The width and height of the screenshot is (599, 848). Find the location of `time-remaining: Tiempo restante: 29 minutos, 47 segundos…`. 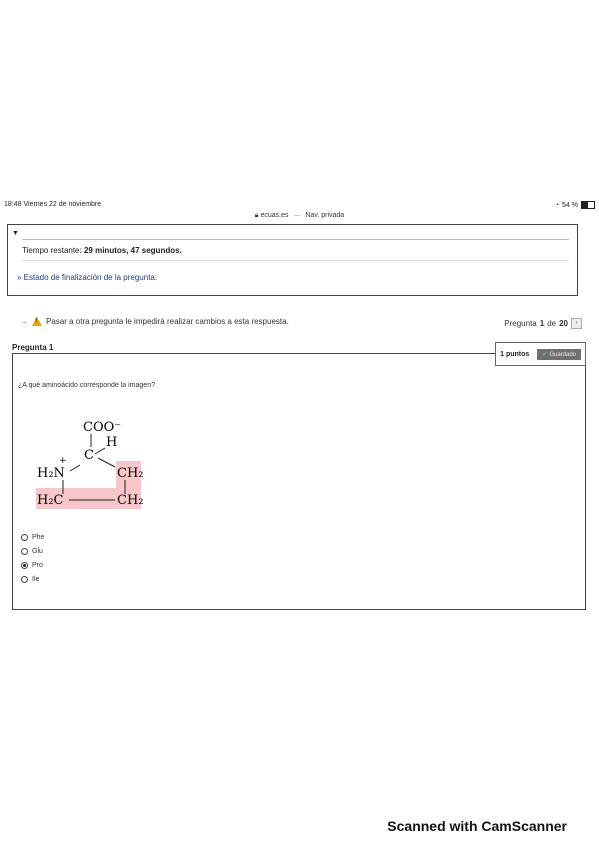

time-remaining: Tiempo restante: 29 minutos, 47 segundos… is located at coordinates (102, 250).